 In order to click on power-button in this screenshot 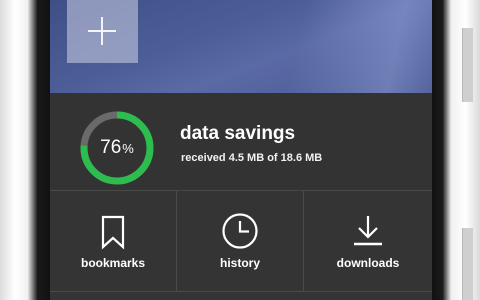, I will do `click(467, 264)`.